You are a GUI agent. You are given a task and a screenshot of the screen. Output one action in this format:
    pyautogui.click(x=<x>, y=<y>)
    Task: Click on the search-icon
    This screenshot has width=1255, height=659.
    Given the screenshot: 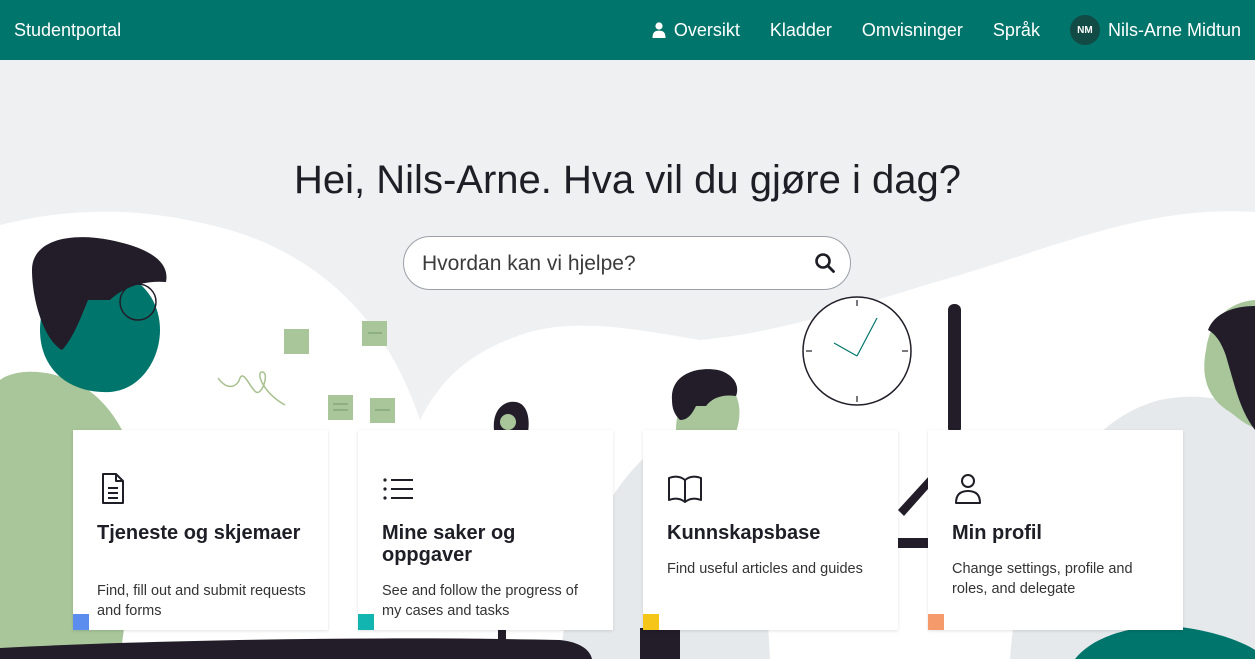 What is the action you would take?
    pyautogui.click(x=825, y=265)
    